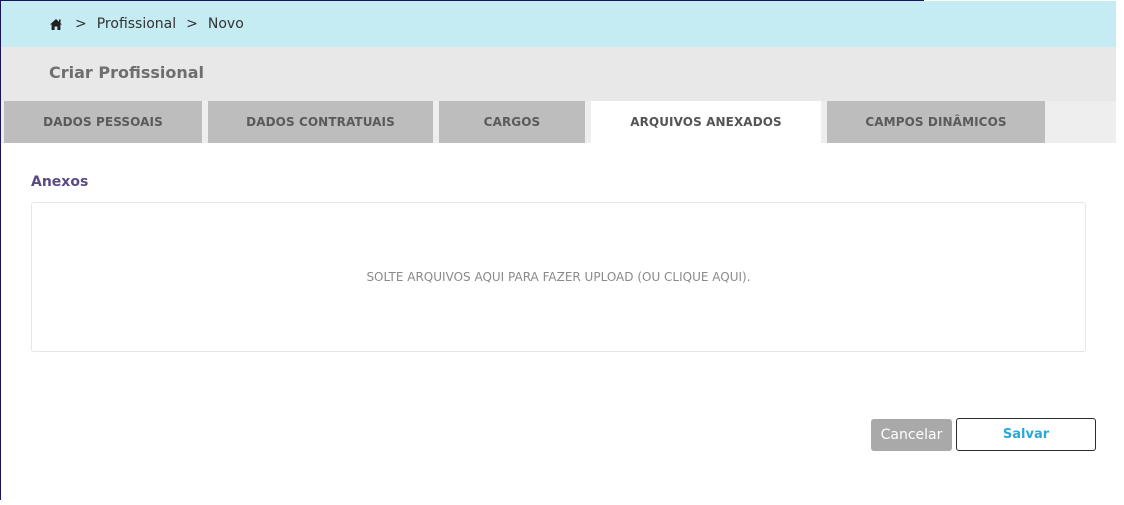  I want to click on home-icon, so click(56, 24).